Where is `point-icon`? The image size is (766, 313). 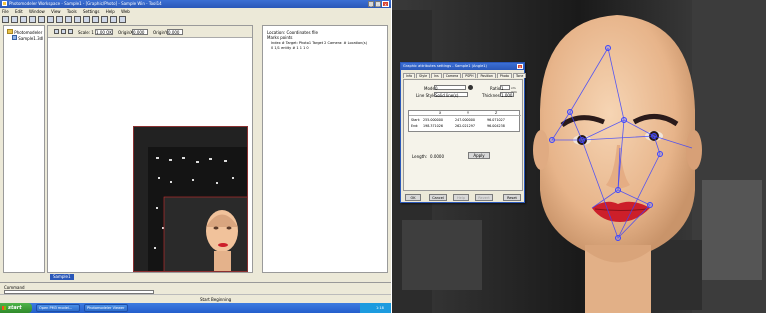 point-icon is located at coordinates (104, 19).